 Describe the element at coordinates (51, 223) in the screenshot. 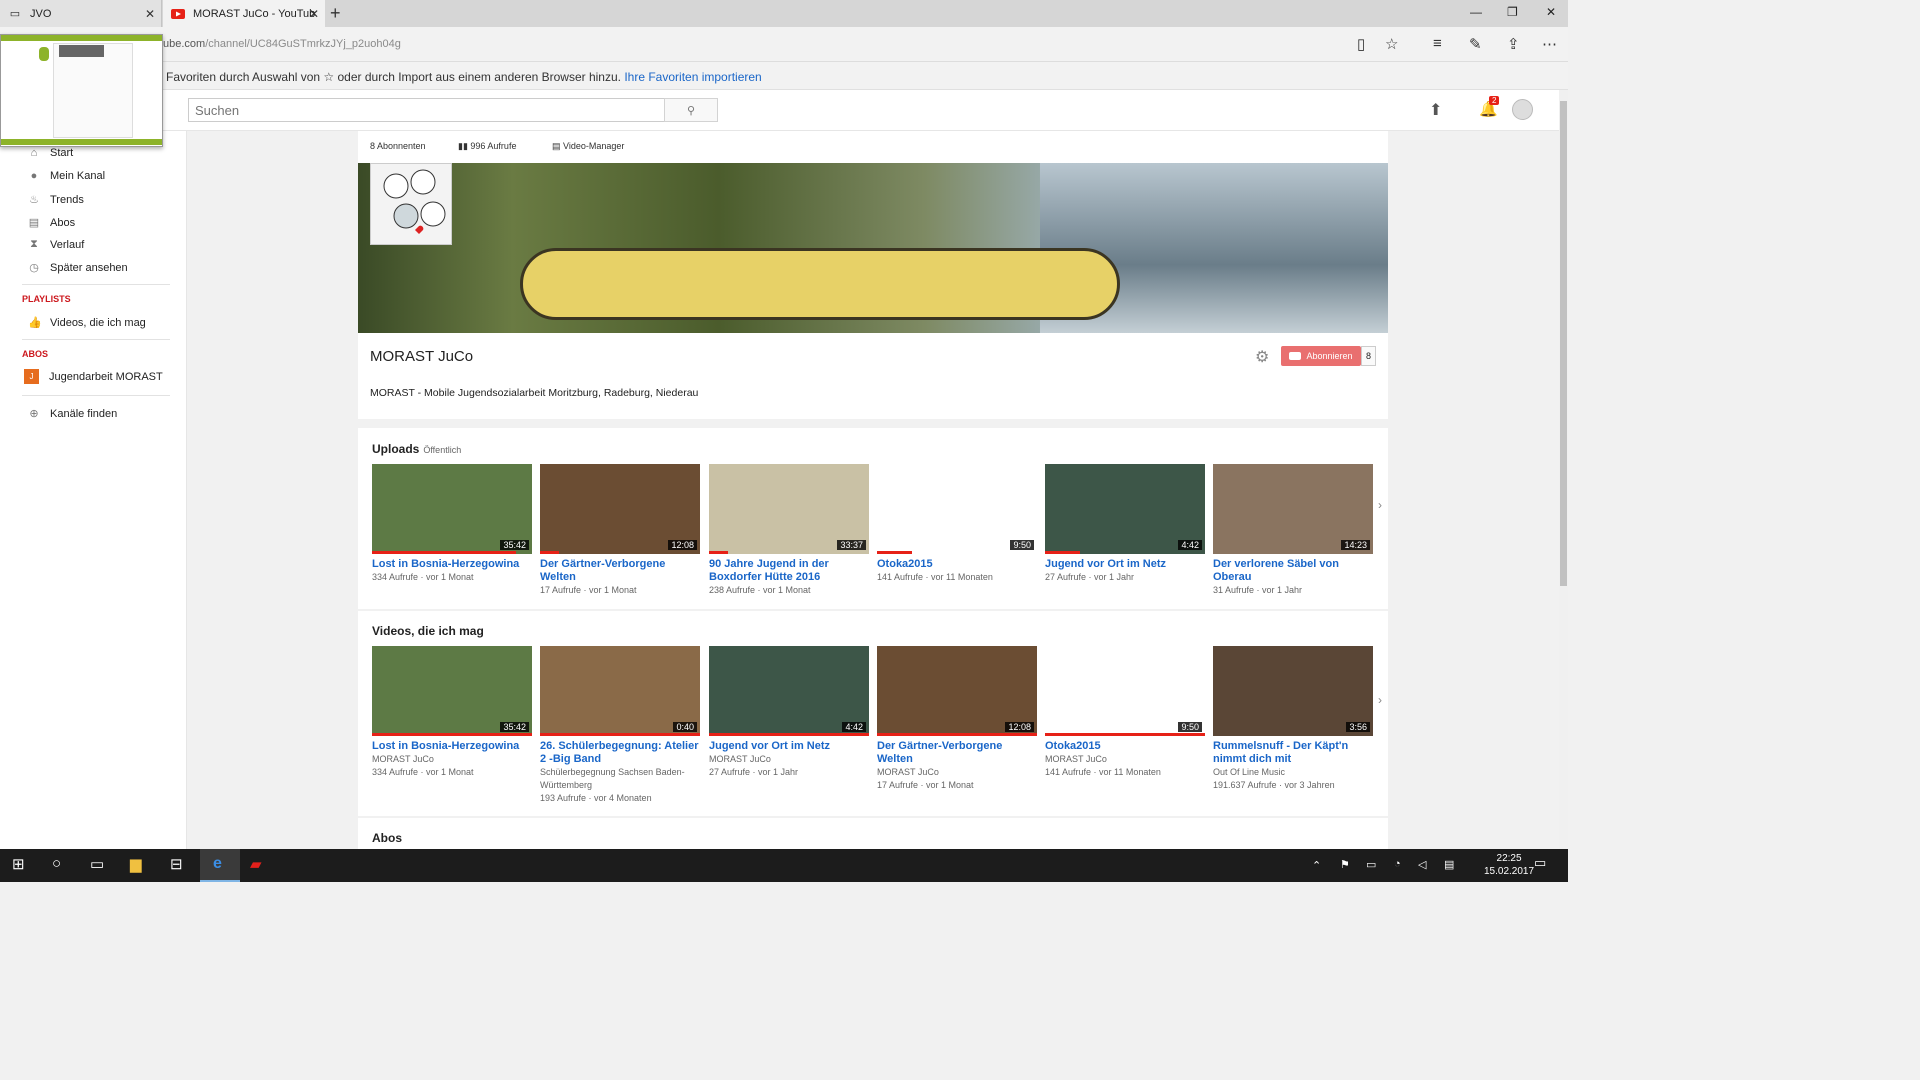

I see `sidebar-item-abos: ▤ Abos` at that location.